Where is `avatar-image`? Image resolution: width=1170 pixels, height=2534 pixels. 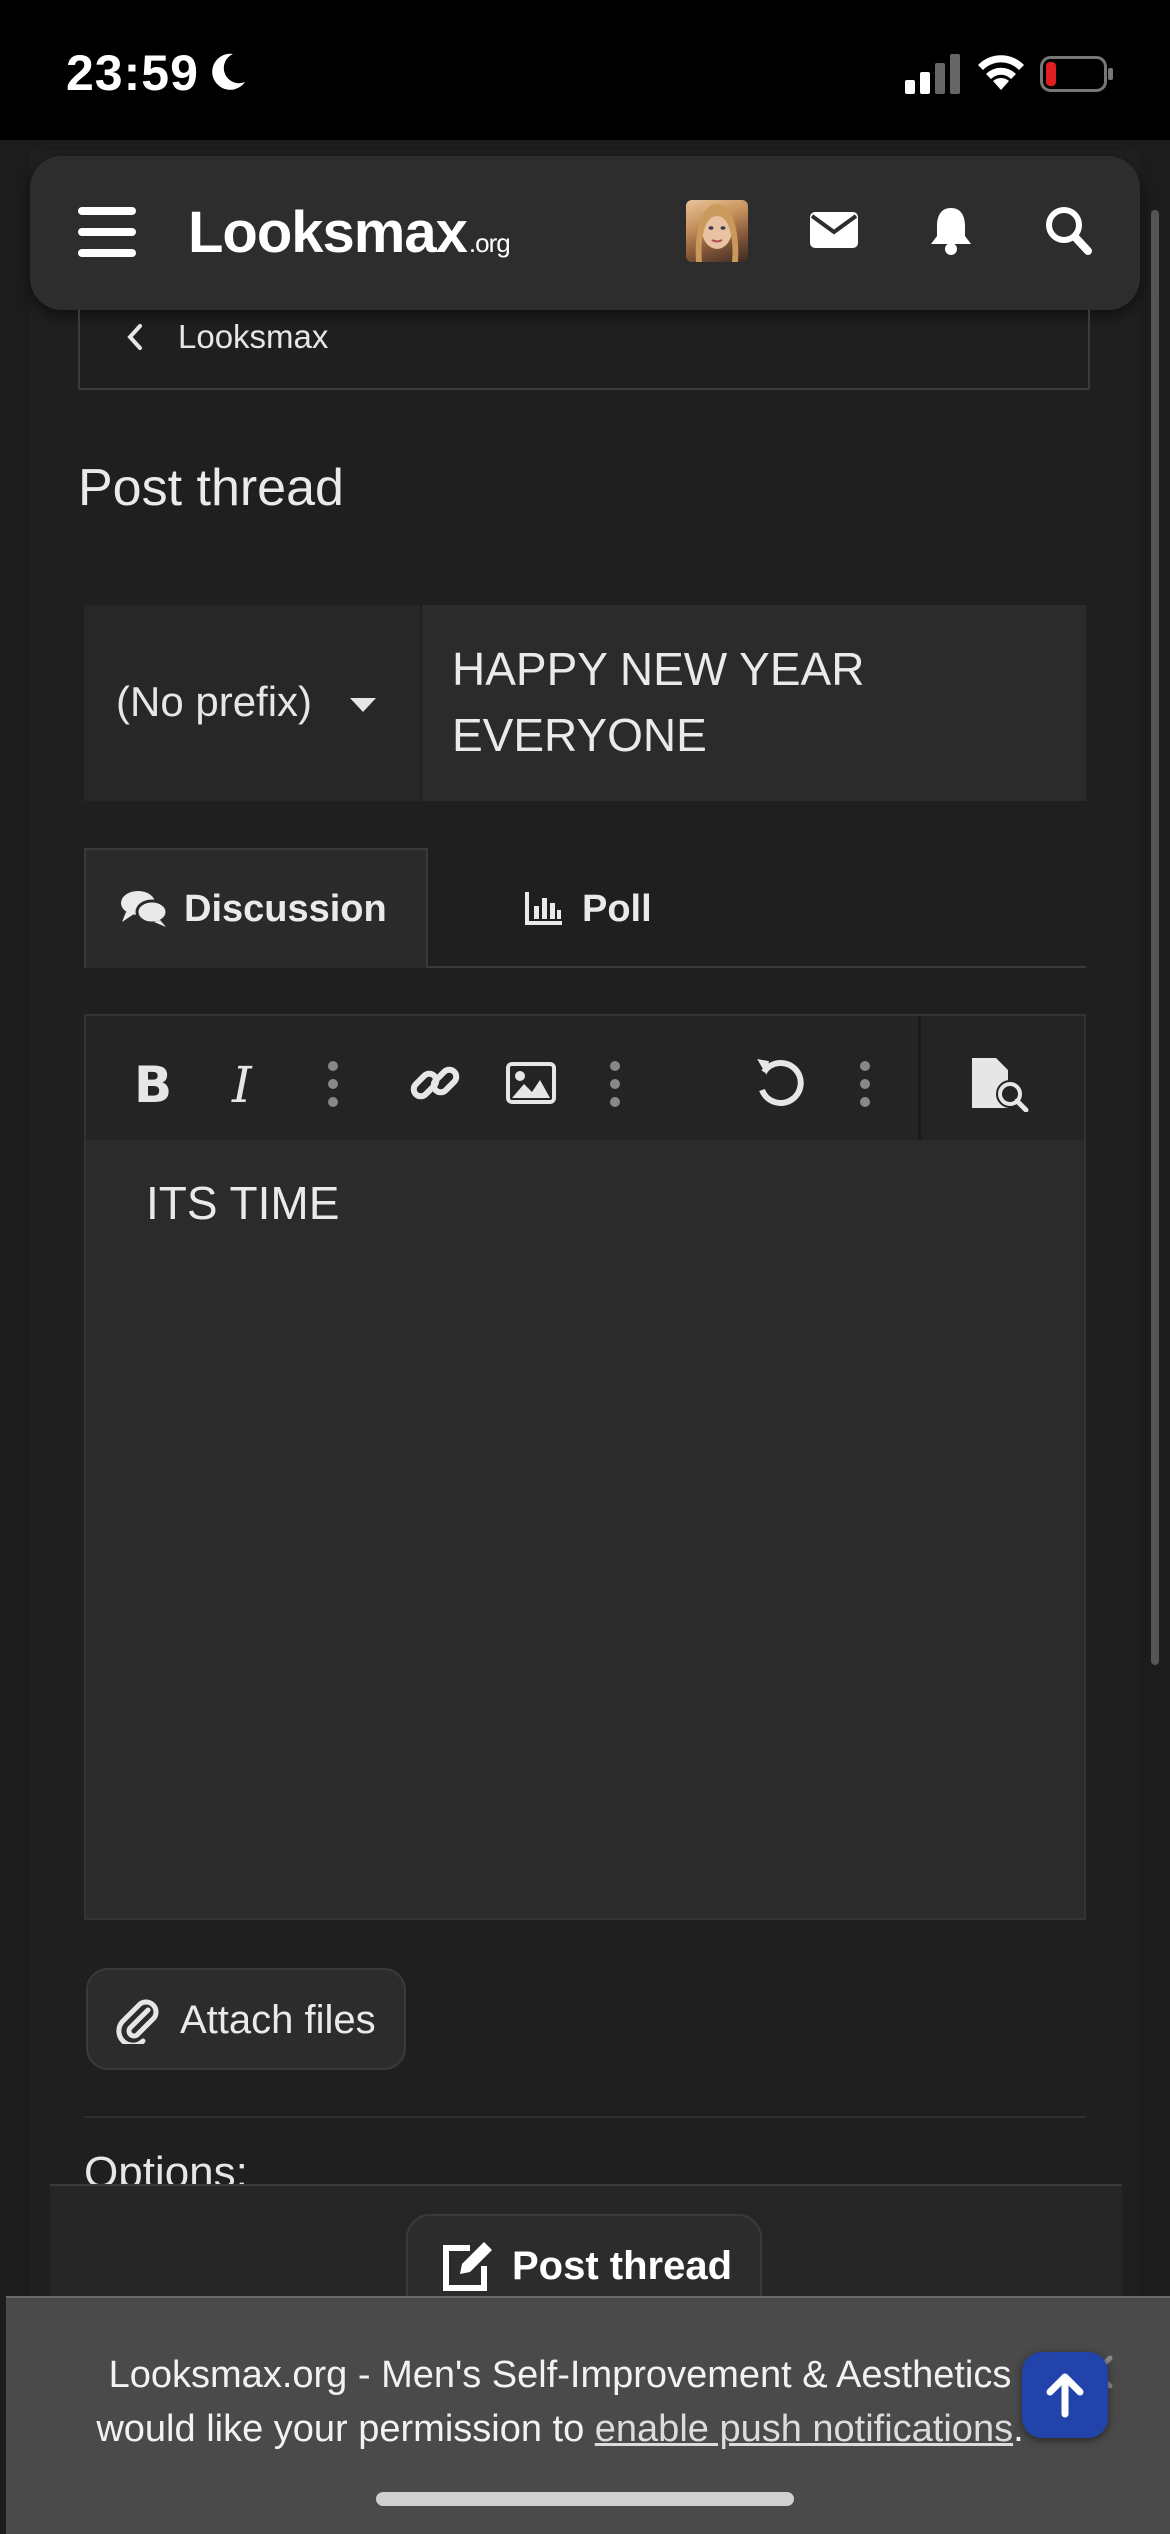 avatar-image is located at coordinates (717, 233).